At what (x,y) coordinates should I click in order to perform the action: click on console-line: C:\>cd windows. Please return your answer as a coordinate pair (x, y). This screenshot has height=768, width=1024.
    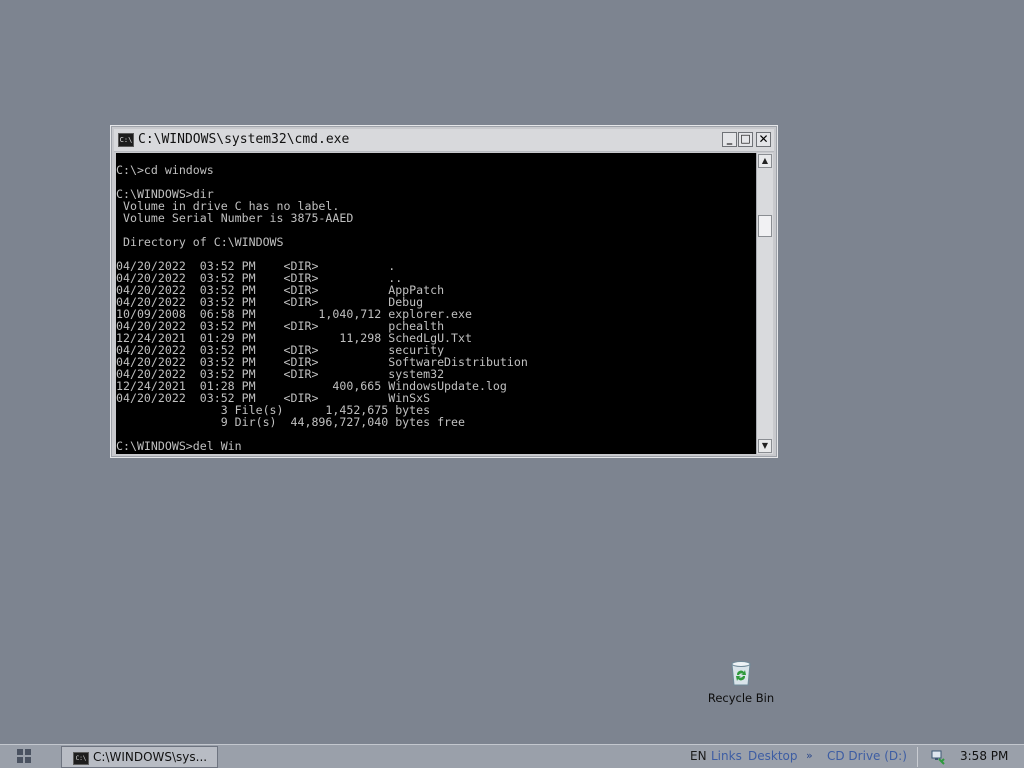
    Looking at the image, I should click on (165, 170).